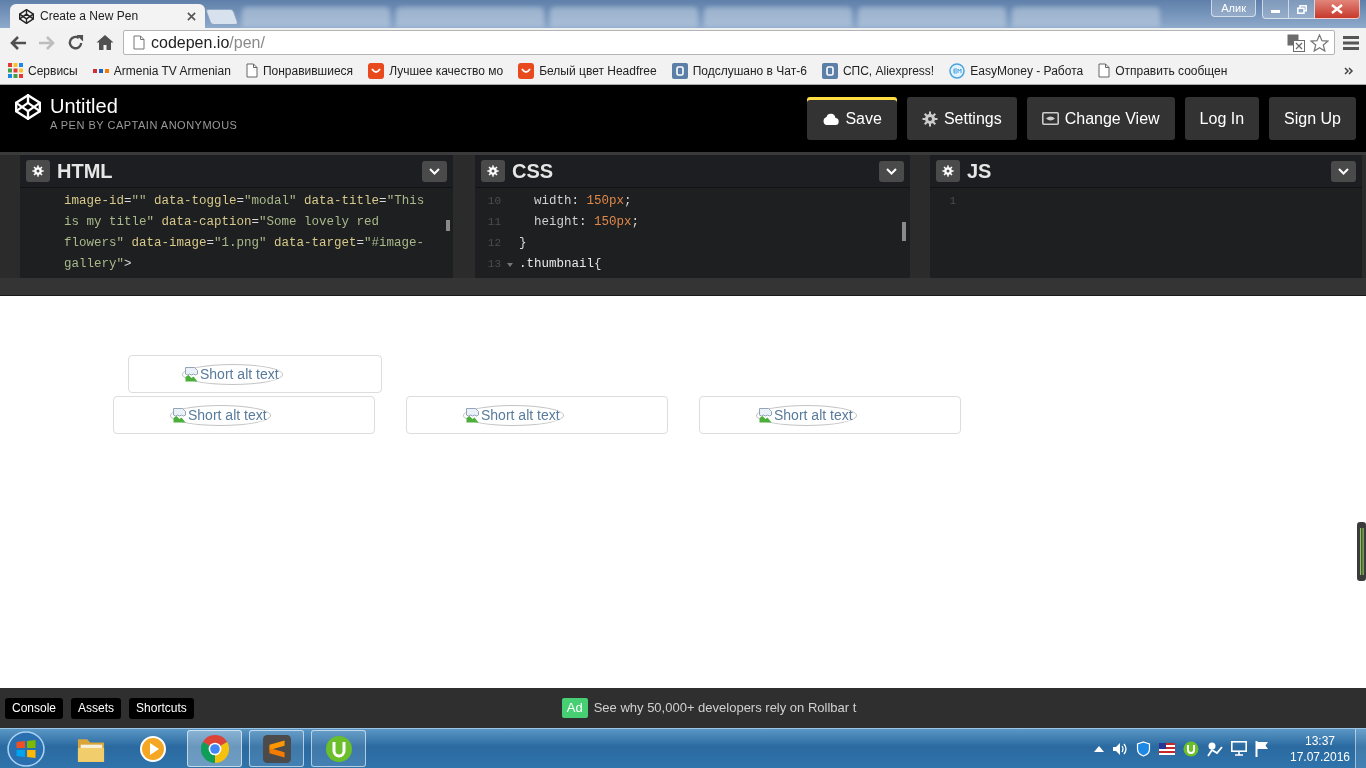 The width and height of the screenshot is (1366, 768). Describe the element at coordinates (96, 708) in the screenshot. I see `footer-button: Assets` at that location.